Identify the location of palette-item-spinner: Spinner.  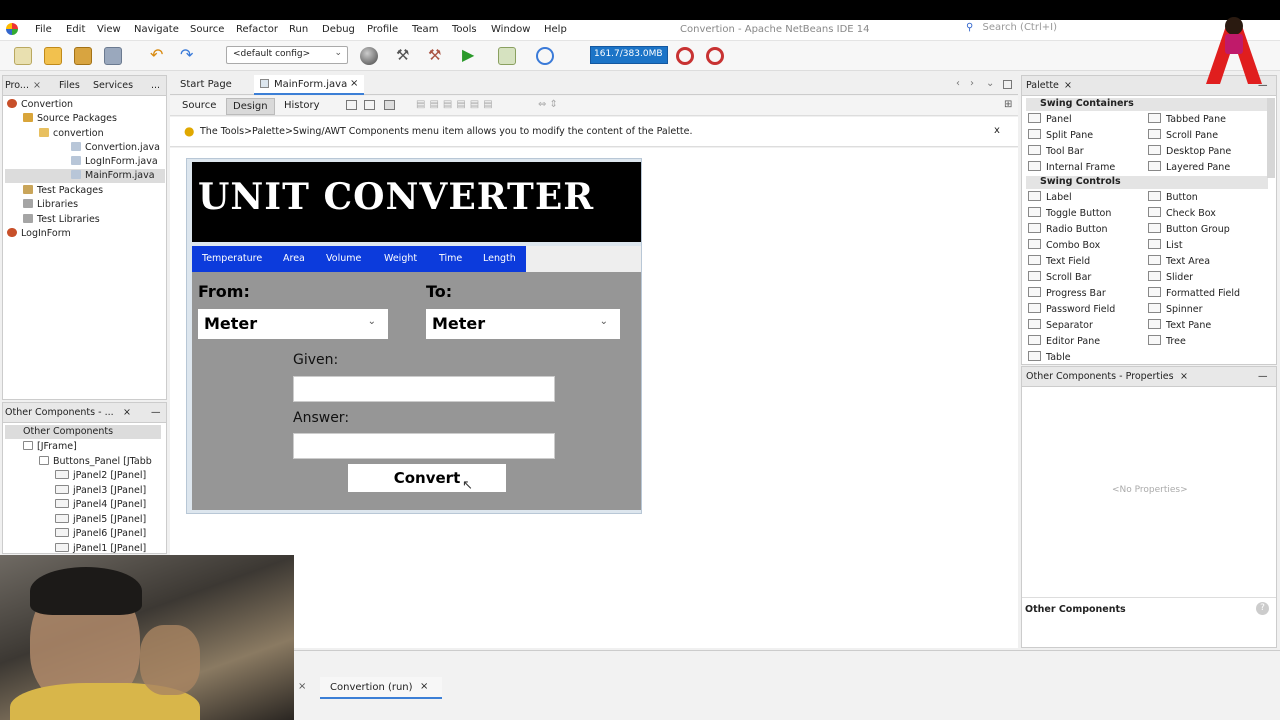
(1175, 309).